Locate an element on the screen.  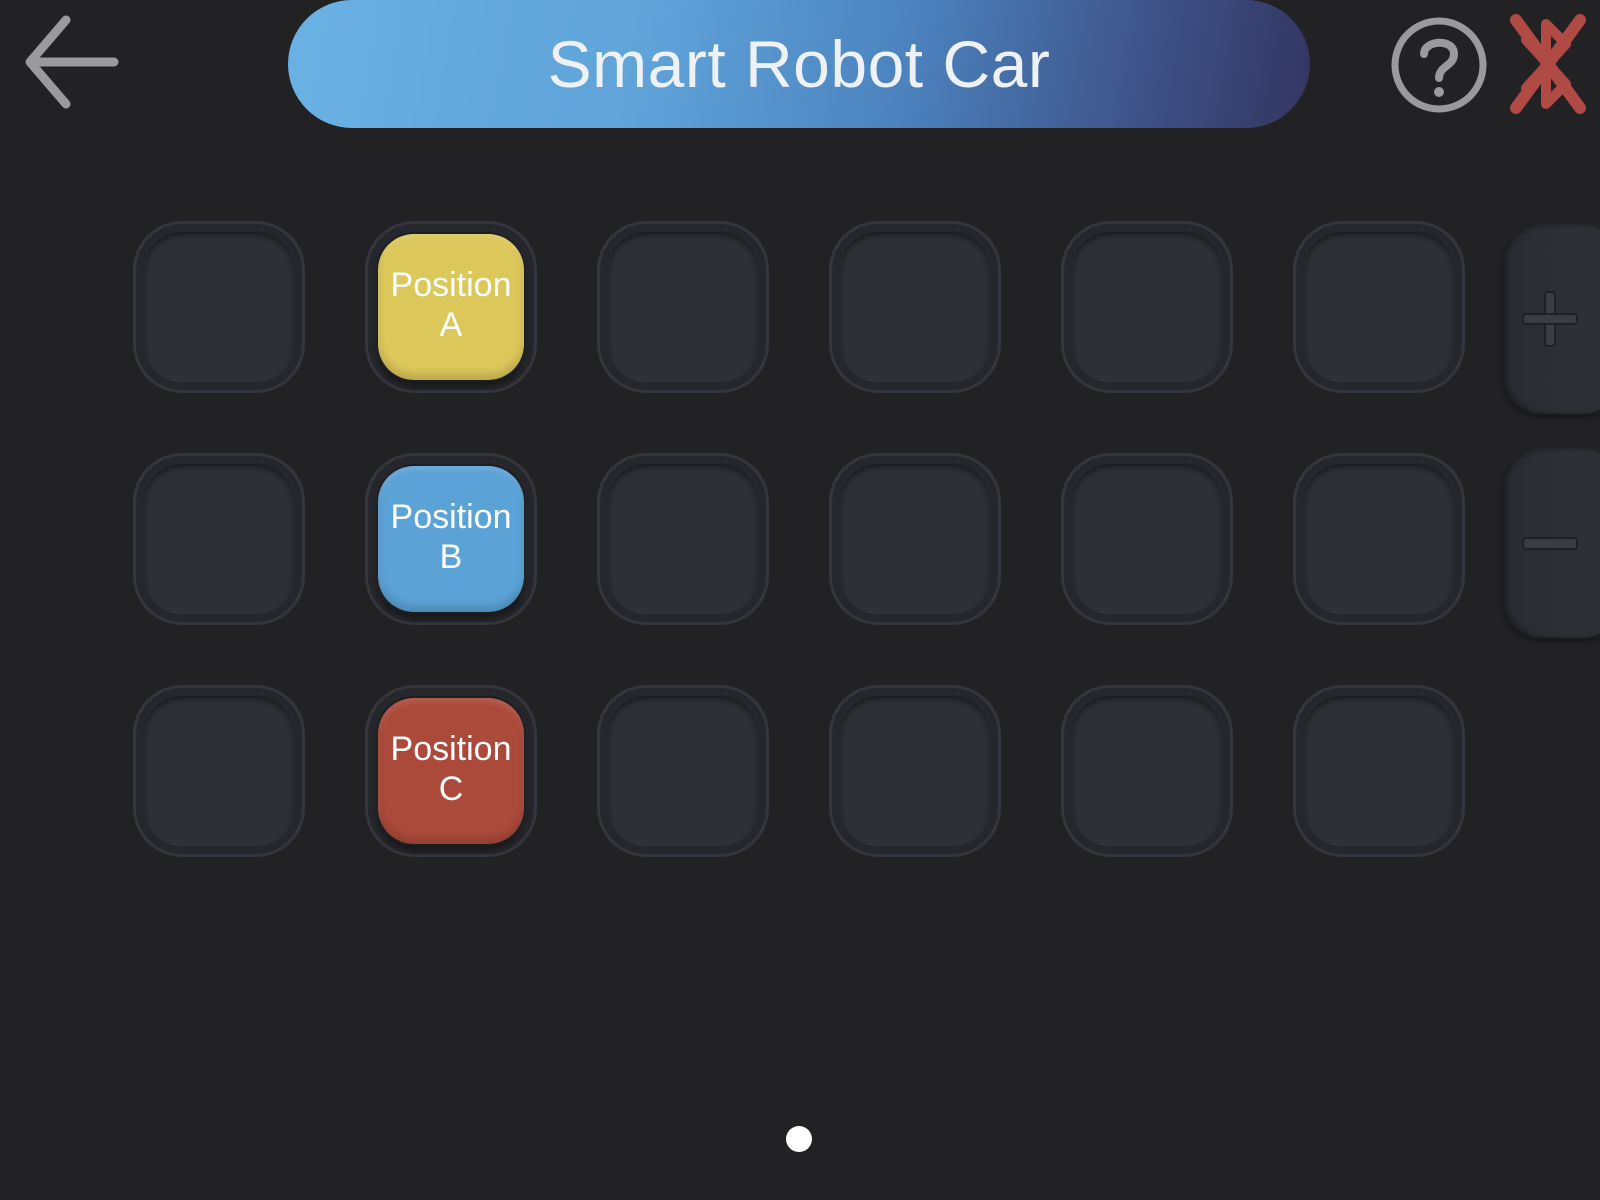
question-circle-icon is located at coordinates (1439, 65).